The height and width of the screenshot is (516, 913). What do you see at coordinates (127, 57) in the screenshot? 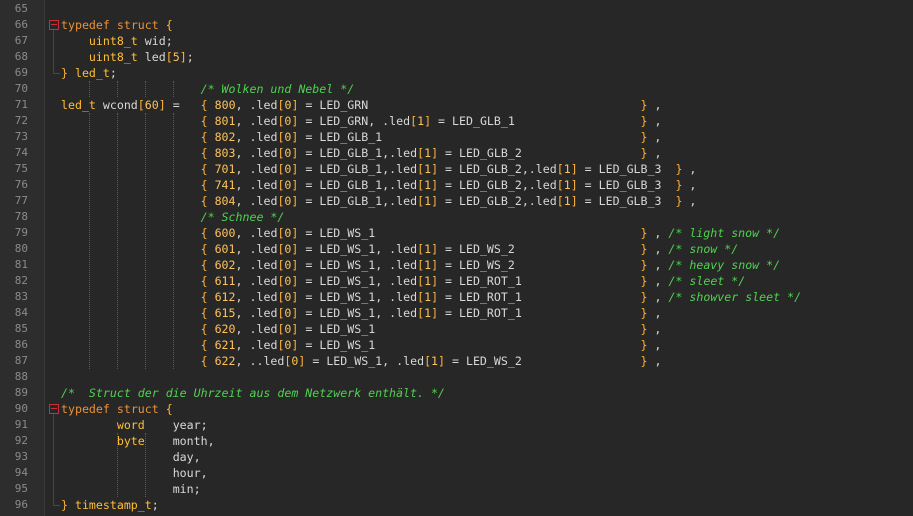
I see `code-text: uint8_t led[5];` at bounding box center [127, 57].